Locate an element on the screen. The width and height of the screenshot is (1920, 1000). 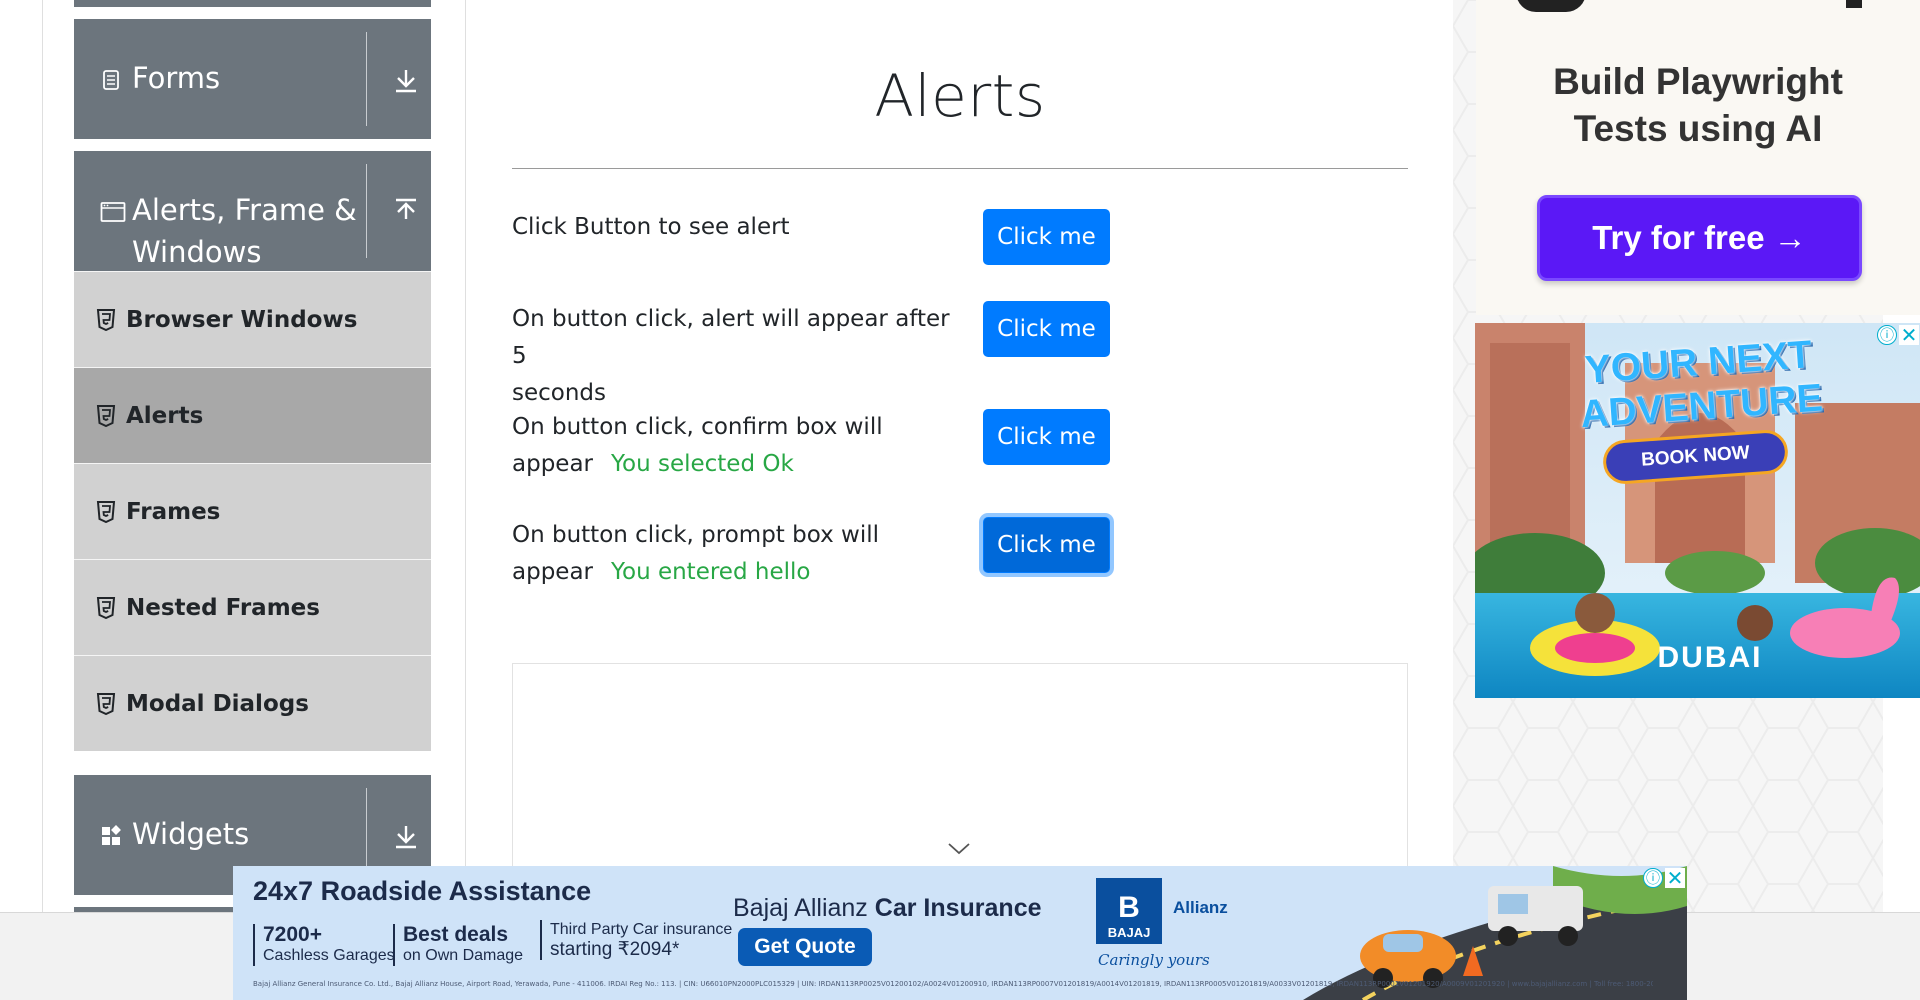
ad-headline-line2: Tests using AI is located at coordinates (1698, 128).